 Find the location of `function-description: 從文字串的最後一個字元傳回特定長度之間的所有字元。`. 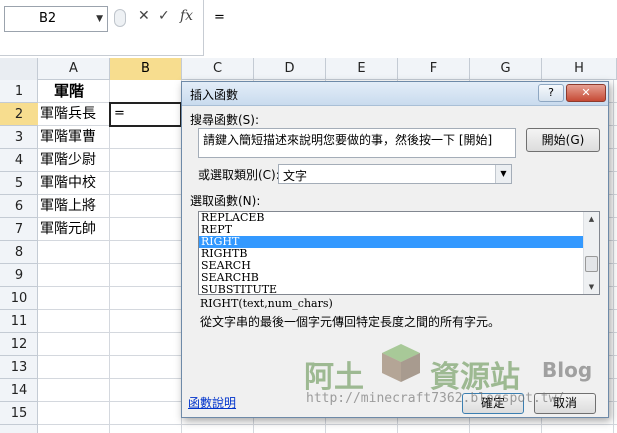

function-description: 從文字串的最後一個字元傳回特定長度之間的所有字元。 is located at coordinates (350, 322).